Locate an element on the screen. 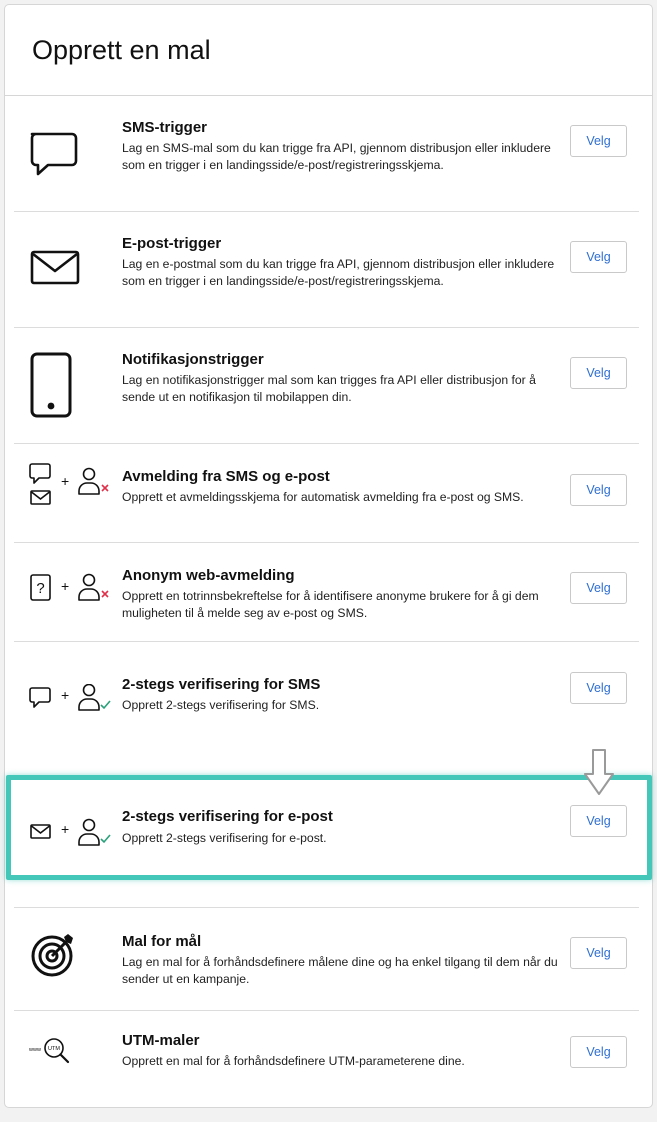 The height and width of the screenshot is (1122, 657). panel-header: Opprett en mal is located at coordinates (328, 50).